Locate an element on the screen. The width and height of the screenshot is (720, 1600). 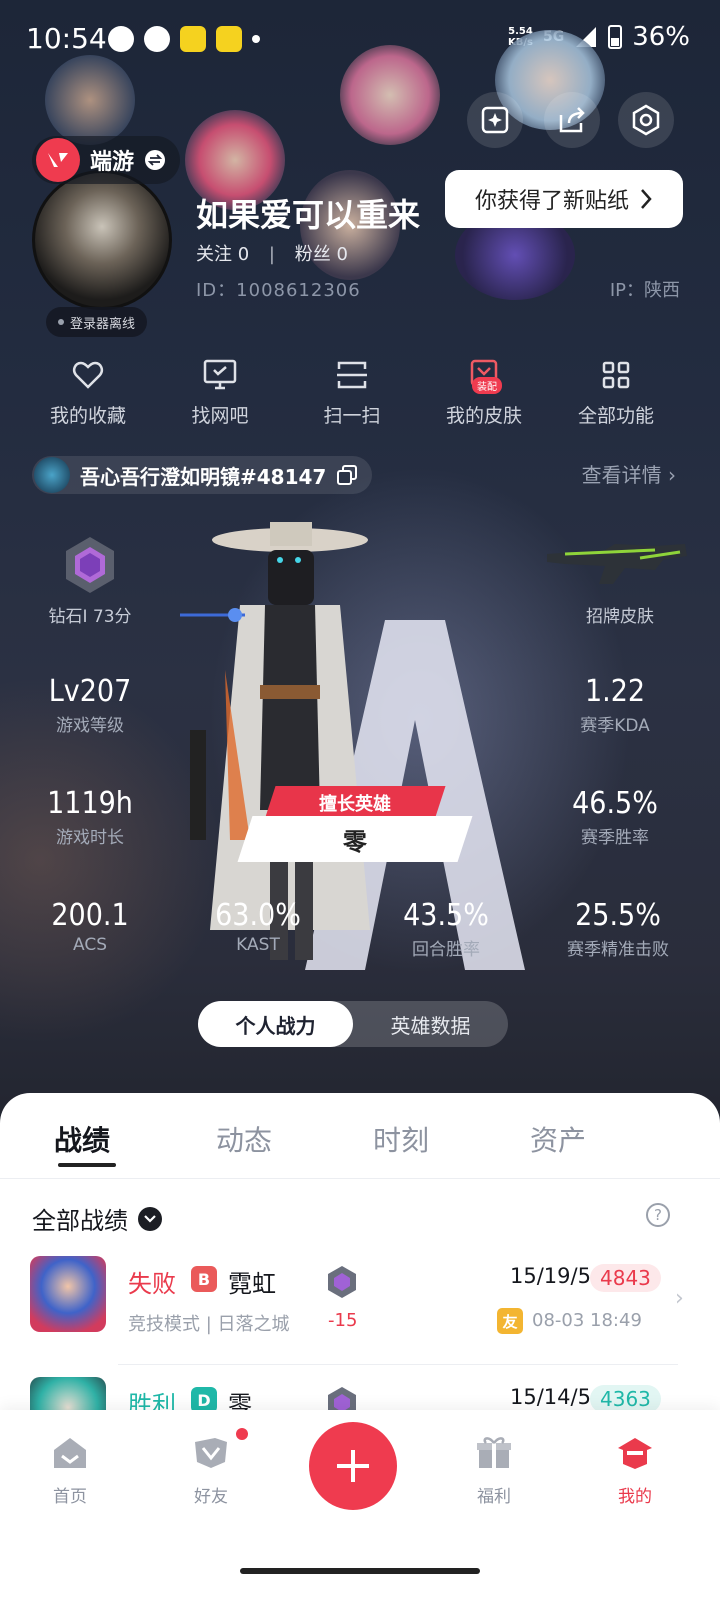
gift-icon is located at coordinates (494, 1452).